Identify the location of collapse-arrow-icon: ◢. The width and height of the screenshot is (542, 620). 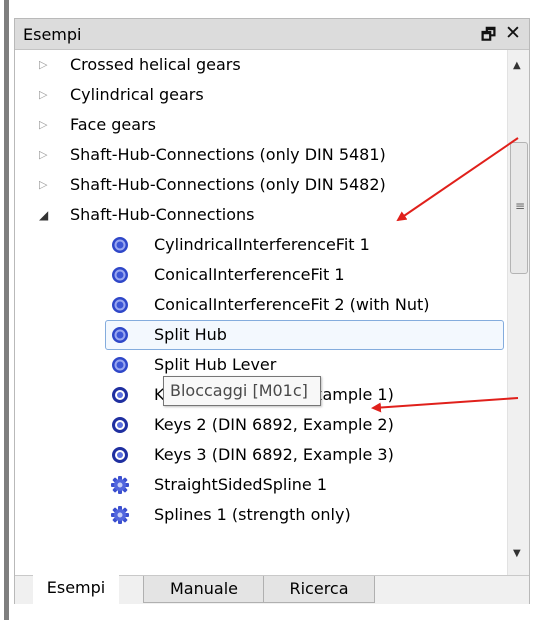
(43, 215).